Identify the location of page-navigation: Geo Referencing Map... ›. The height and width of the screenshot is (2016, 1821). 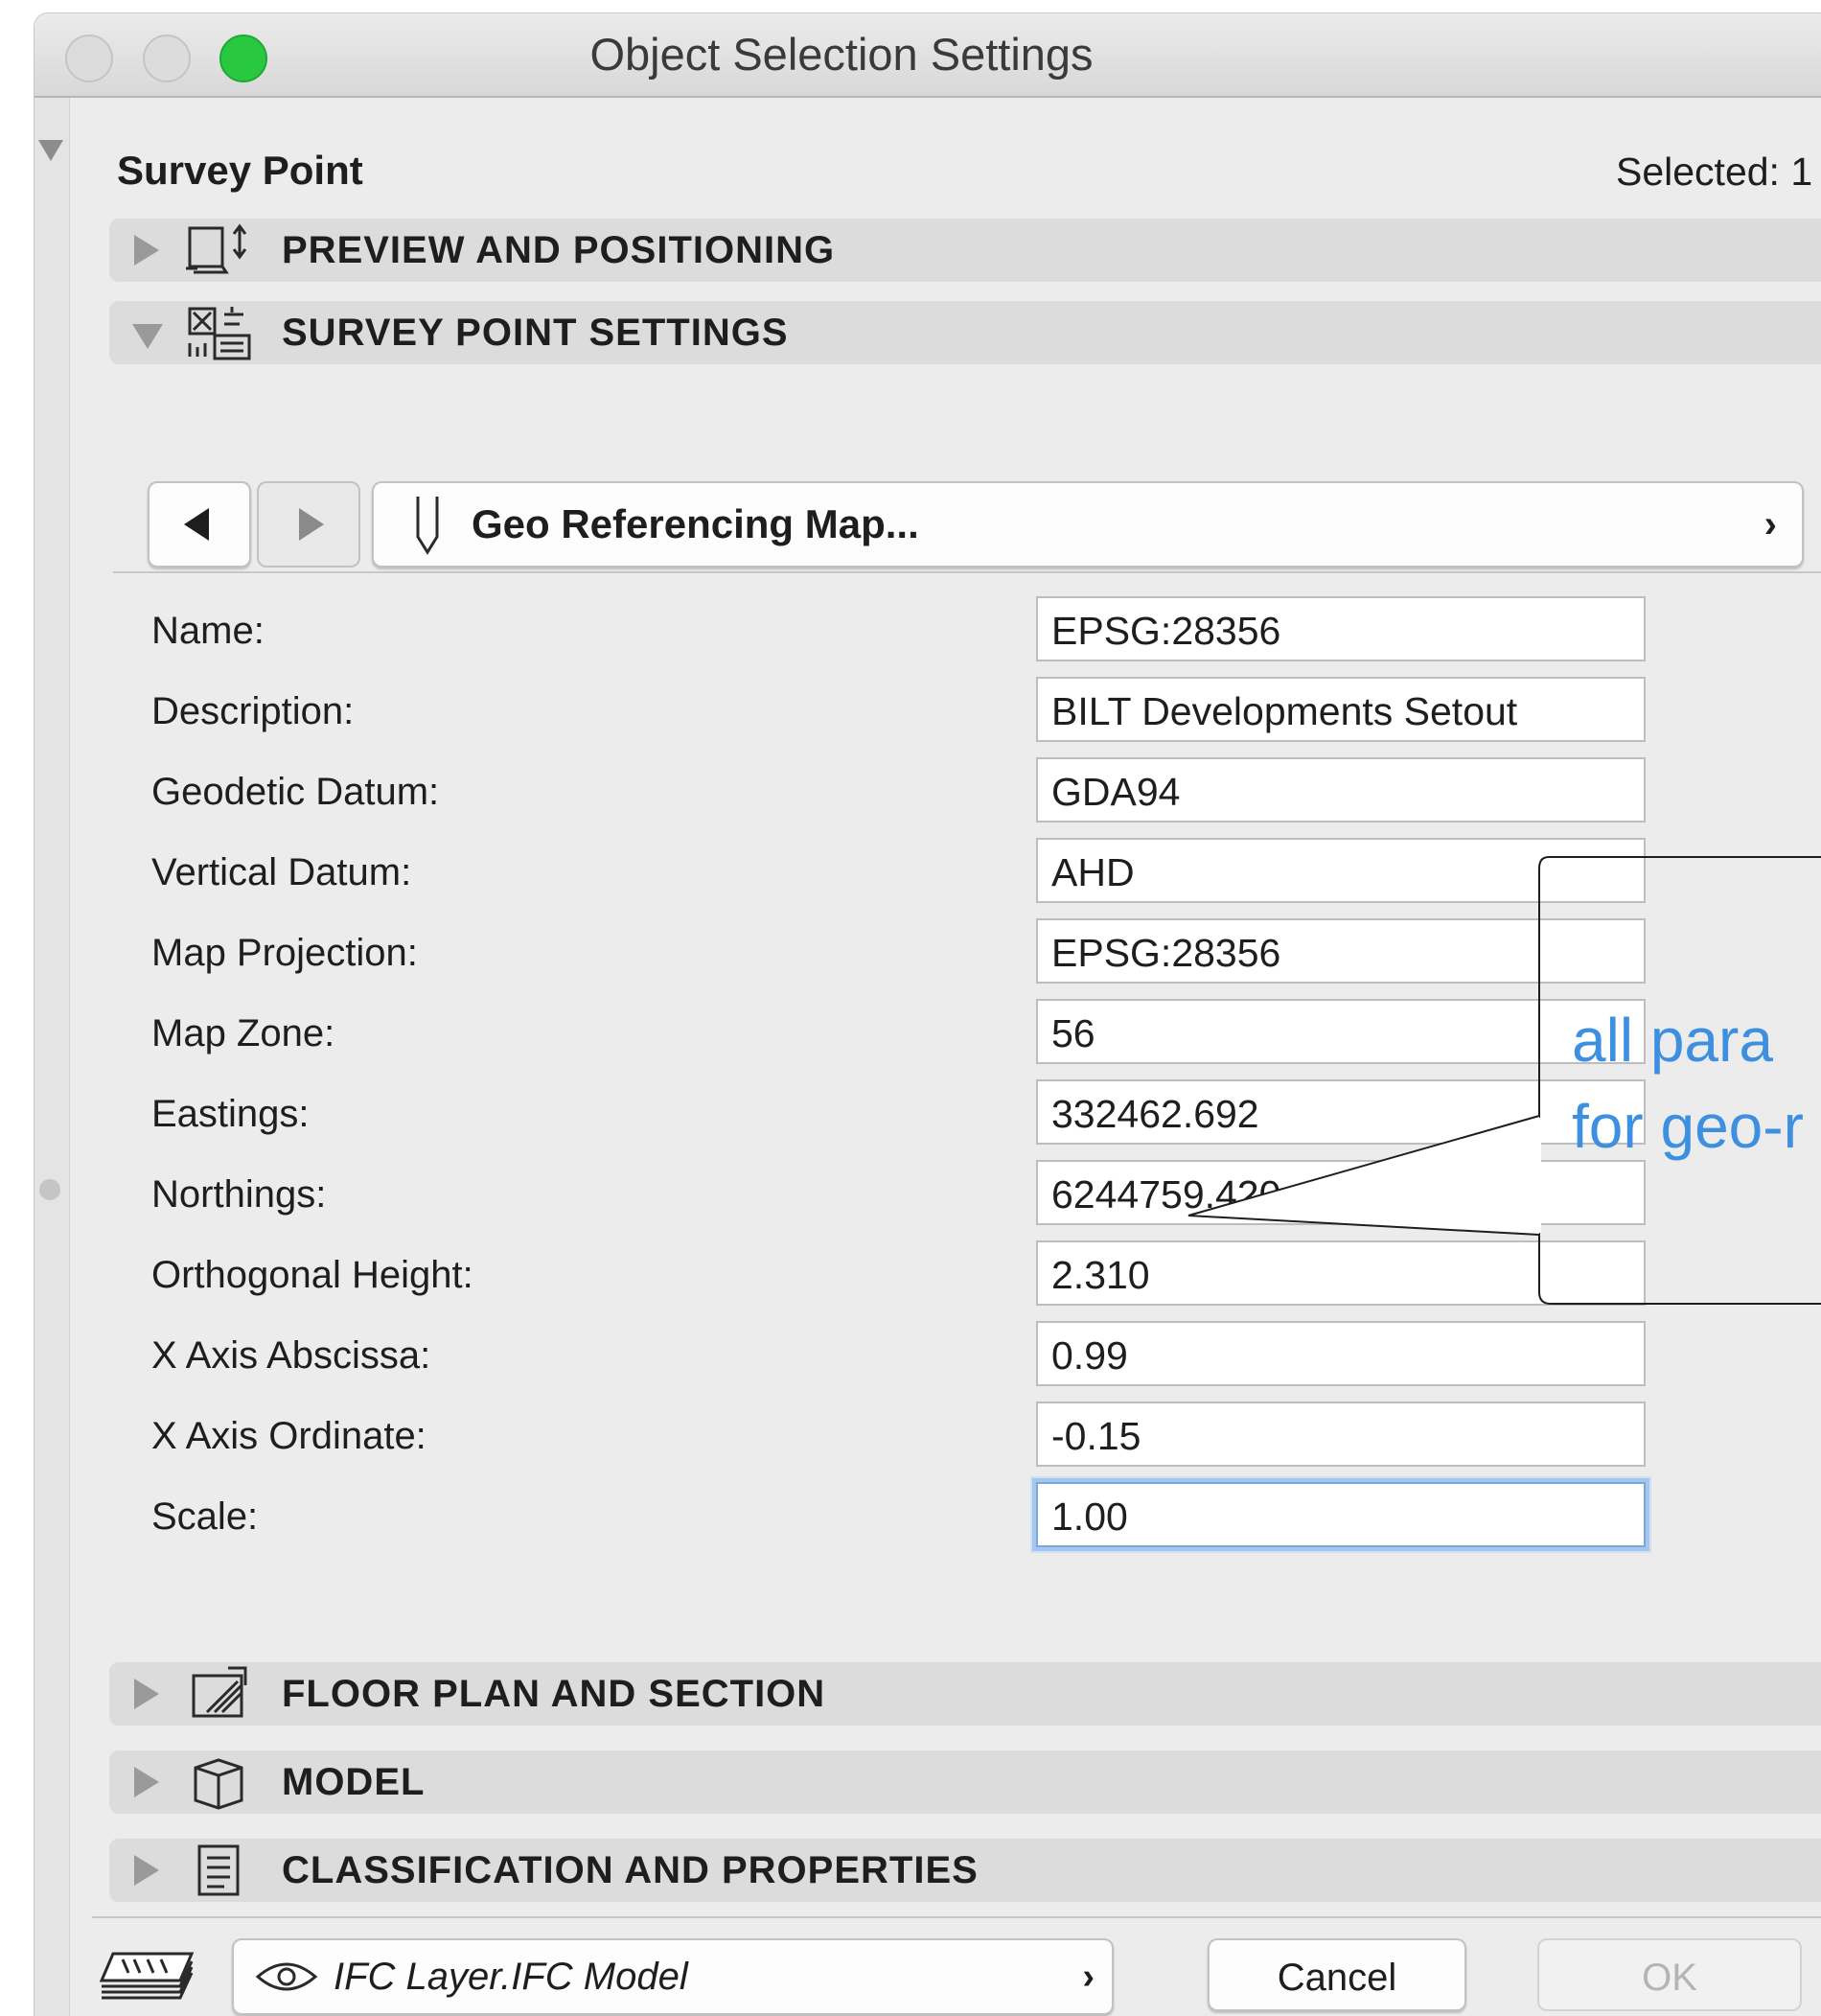
(967, 524).